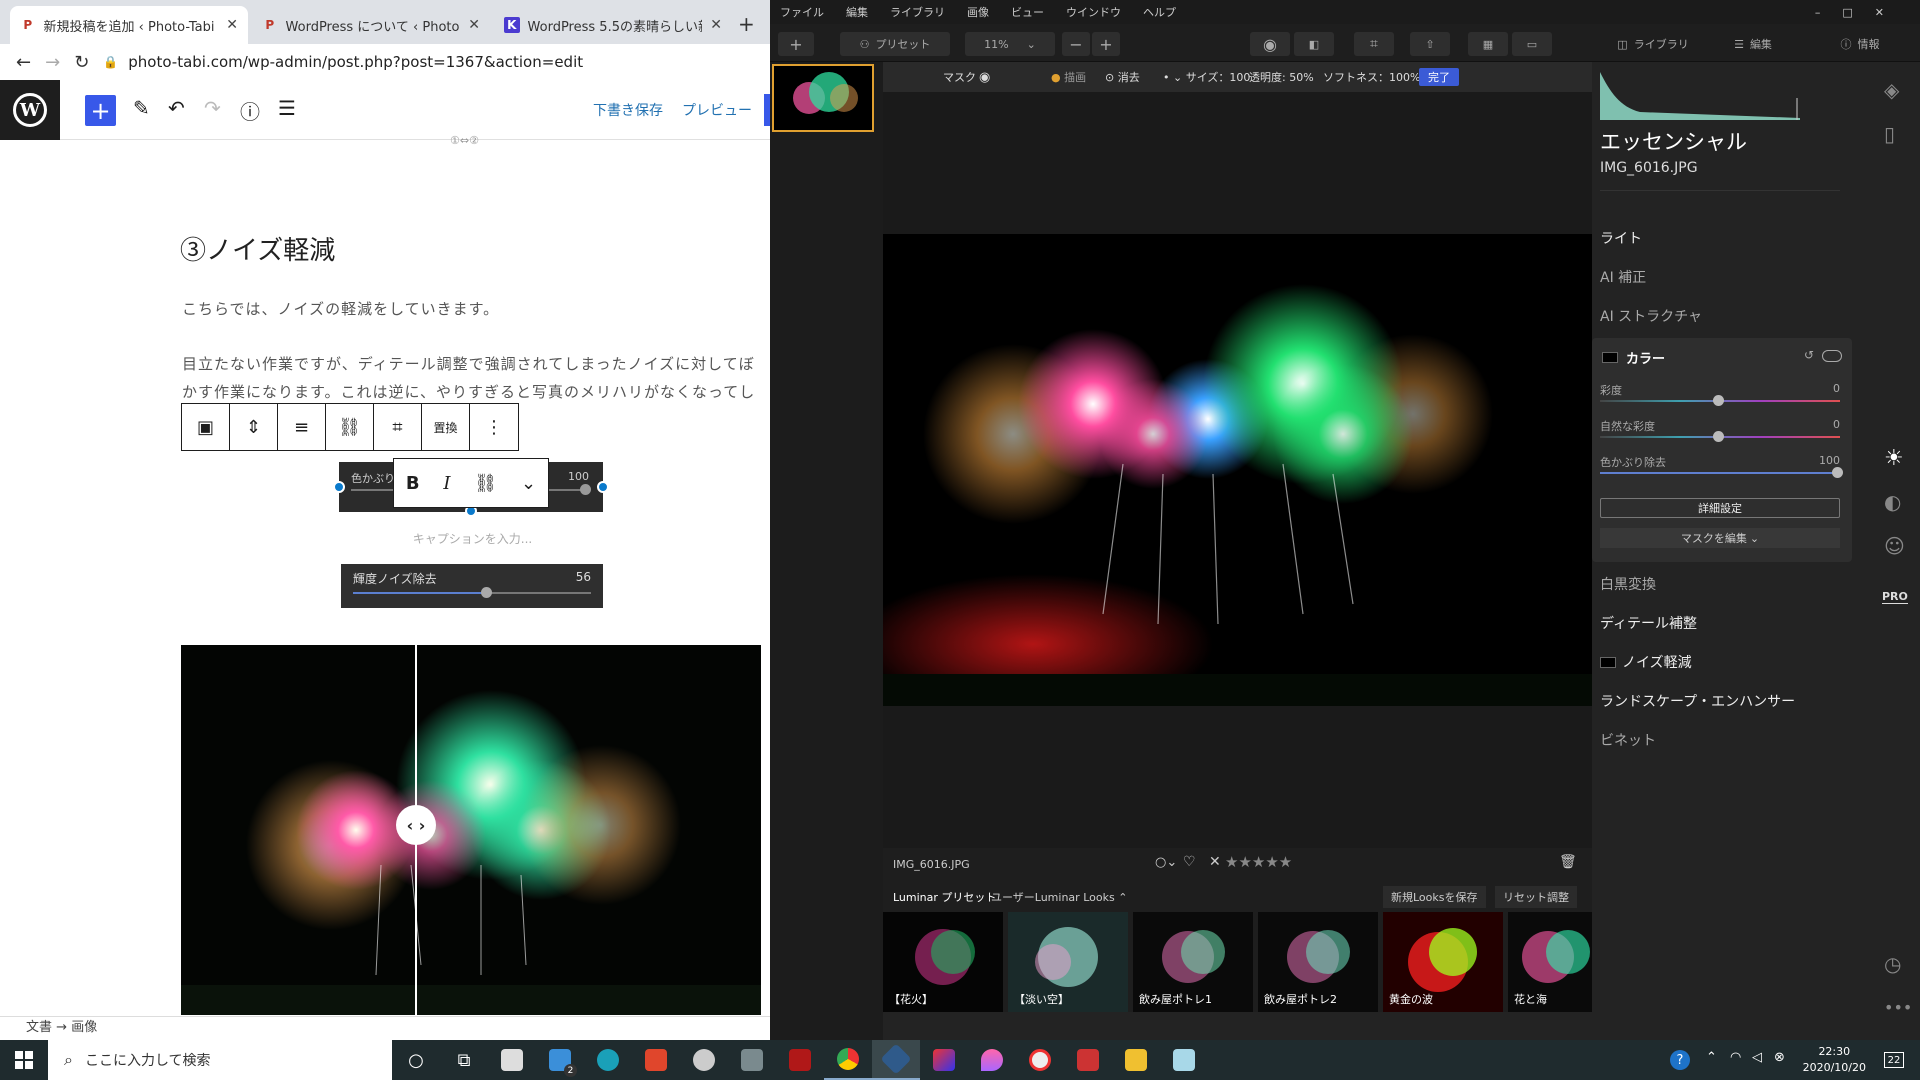 The height and width of the screenshot is (1080, 1920). What do you see at coordinates (917, 12) in the screenshot?
I see `menu-library: ライブラリ` at bounding box center [917, 12].